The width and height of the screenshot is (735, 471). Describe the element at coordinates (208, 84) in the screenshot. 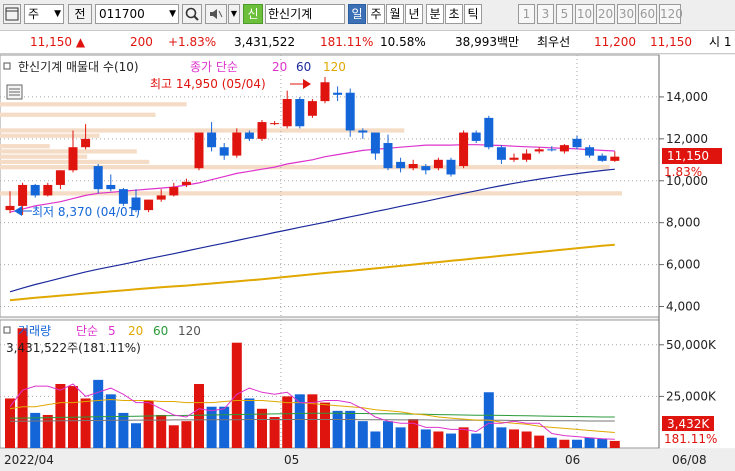

I see `high-price-label: 최고 14,950 (05/04)` at that location.